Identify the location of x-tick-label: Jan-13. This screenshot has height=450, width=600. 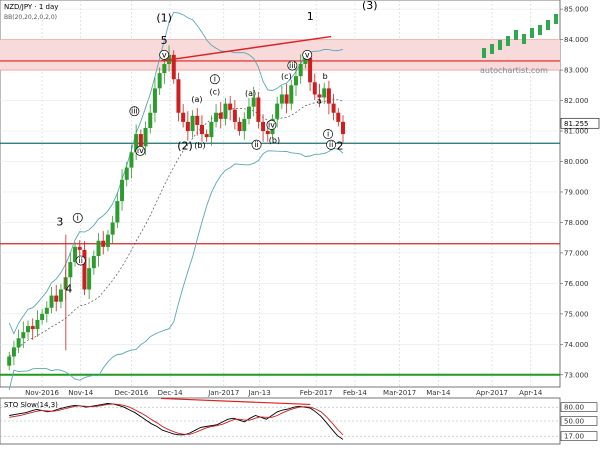
(258, 393).